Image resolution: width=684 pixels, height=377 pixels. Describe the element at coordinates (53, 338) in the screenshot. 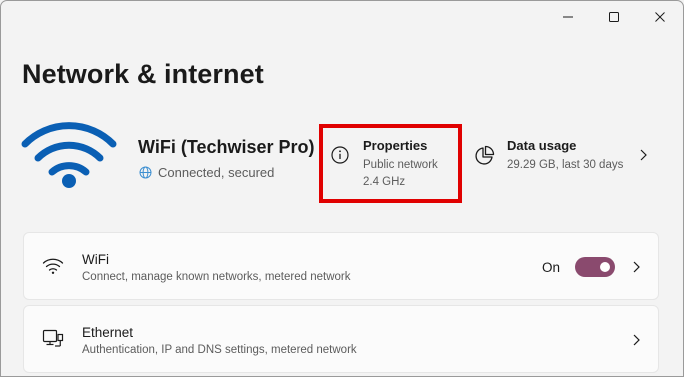

I see `ethernet-icon` at that location.